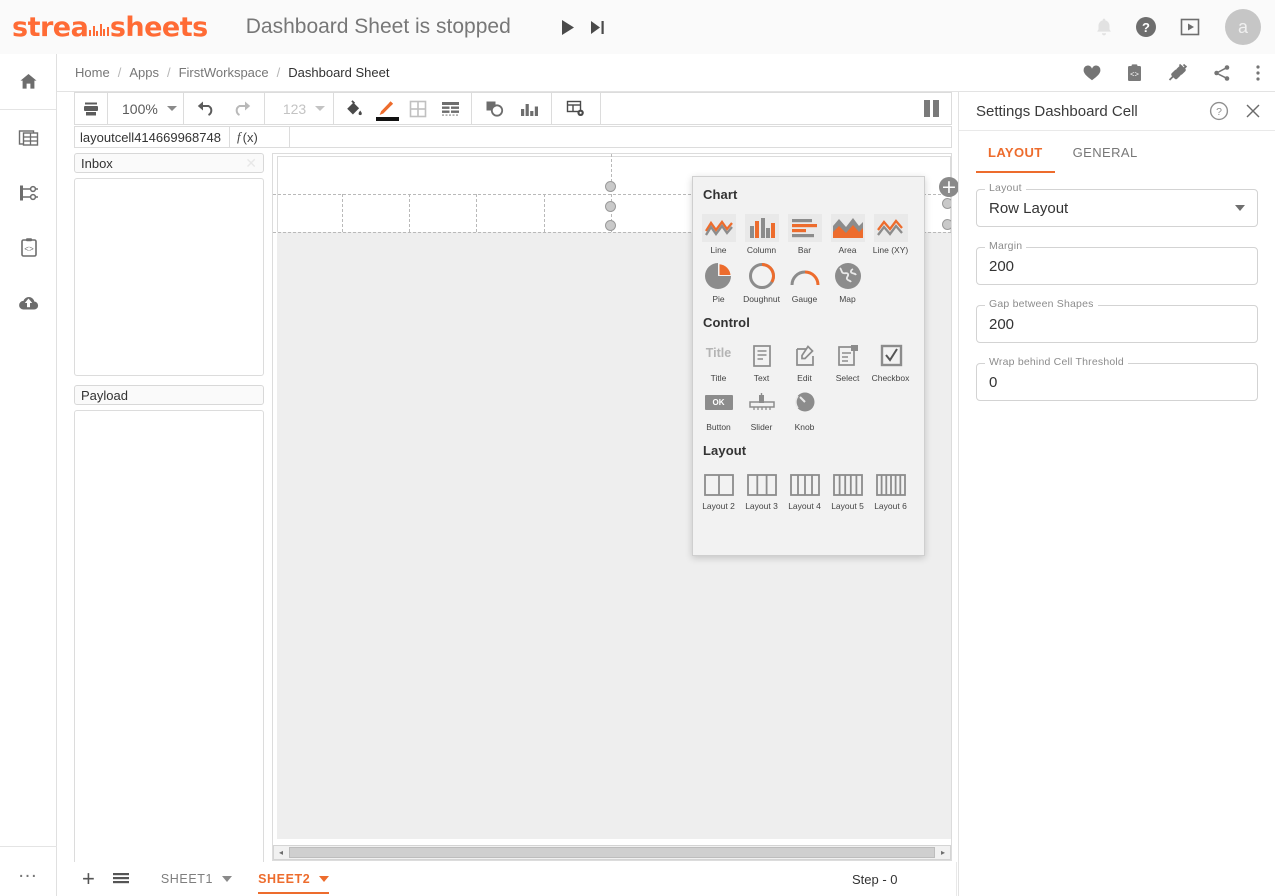 The width and height of the screenshot is (1275, 896). I want to click on insert-chart-pie: Pie, so click(718, 280).